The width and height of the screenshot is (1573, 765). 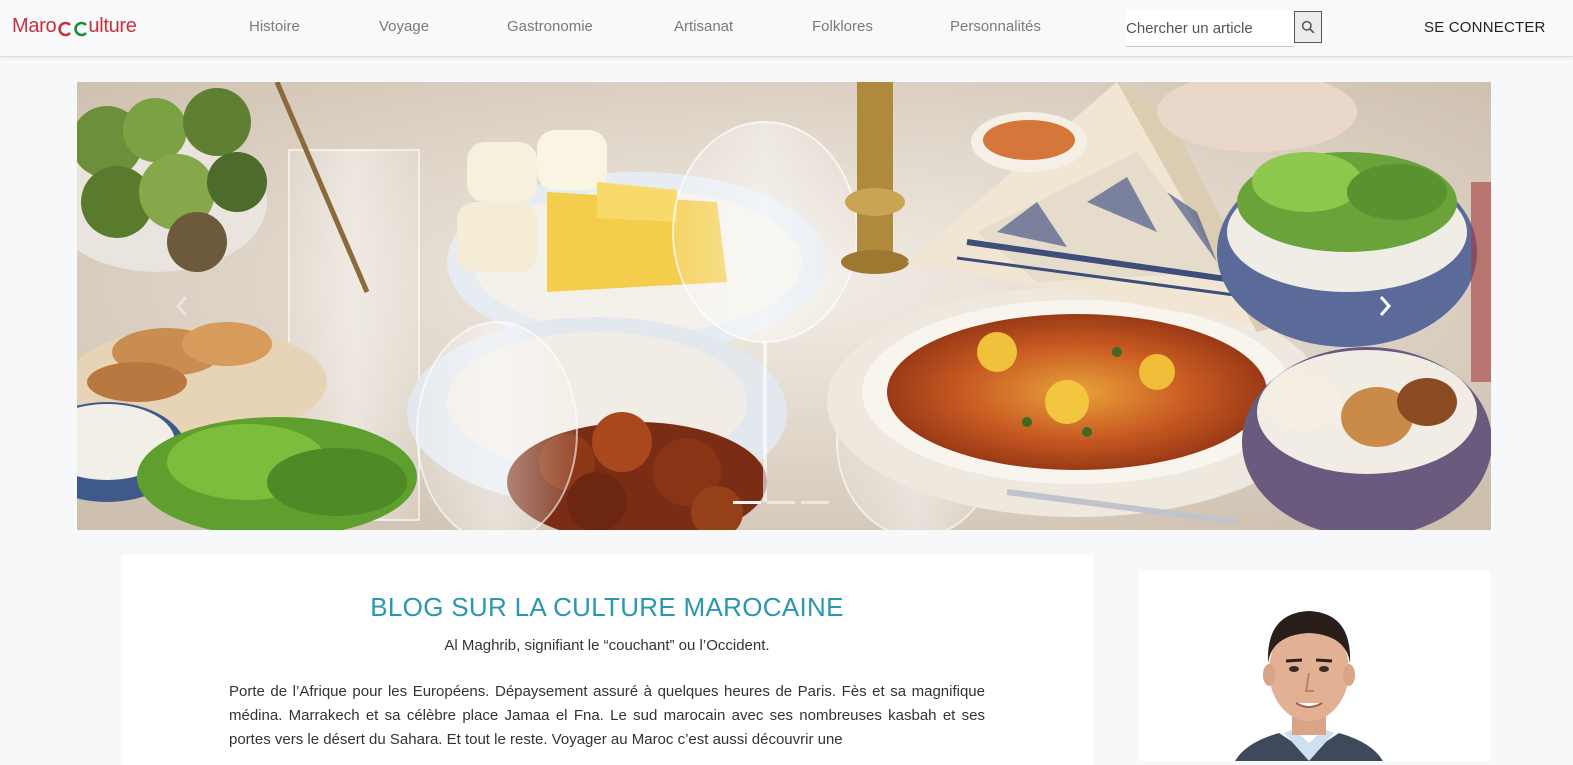 I want to click on search-icon, so click(x=1308, y=27).